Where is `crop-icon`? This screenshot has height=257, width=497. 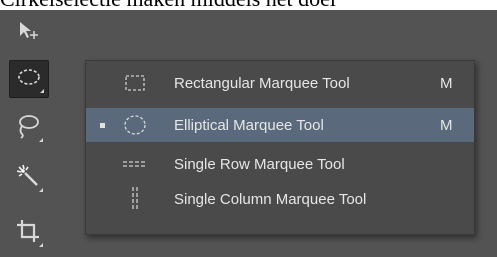 crop-icon is located at coordinates (28, 233).